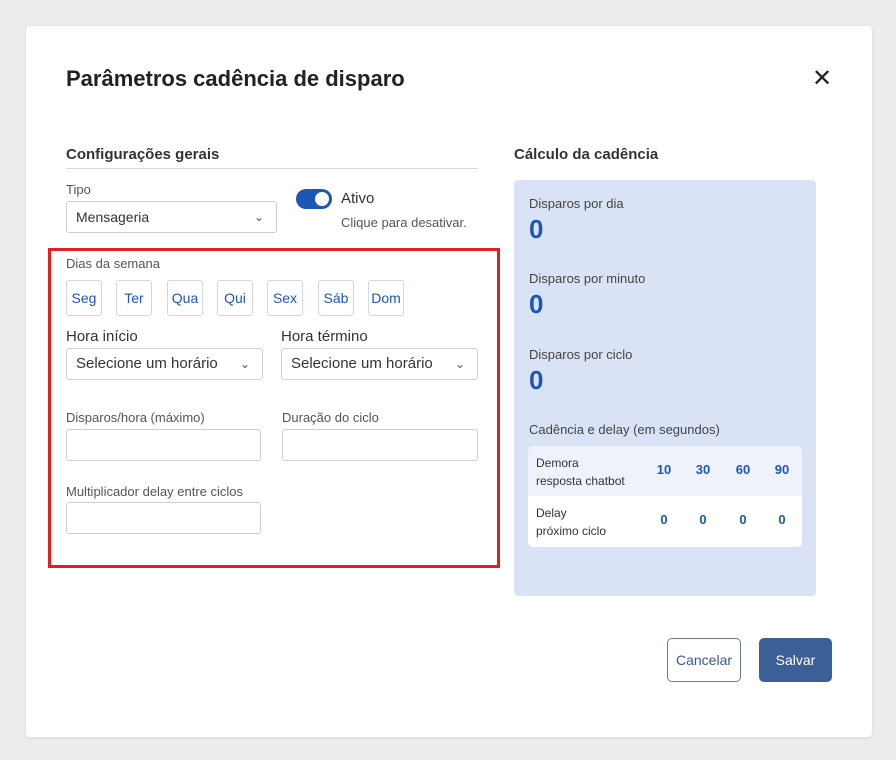 Image resolution: width=896 pixels, height=760 pixels. Describe the element at coordinates (536, 229) in the screenshot. I see `disparos-dia-value: 0` at that location.